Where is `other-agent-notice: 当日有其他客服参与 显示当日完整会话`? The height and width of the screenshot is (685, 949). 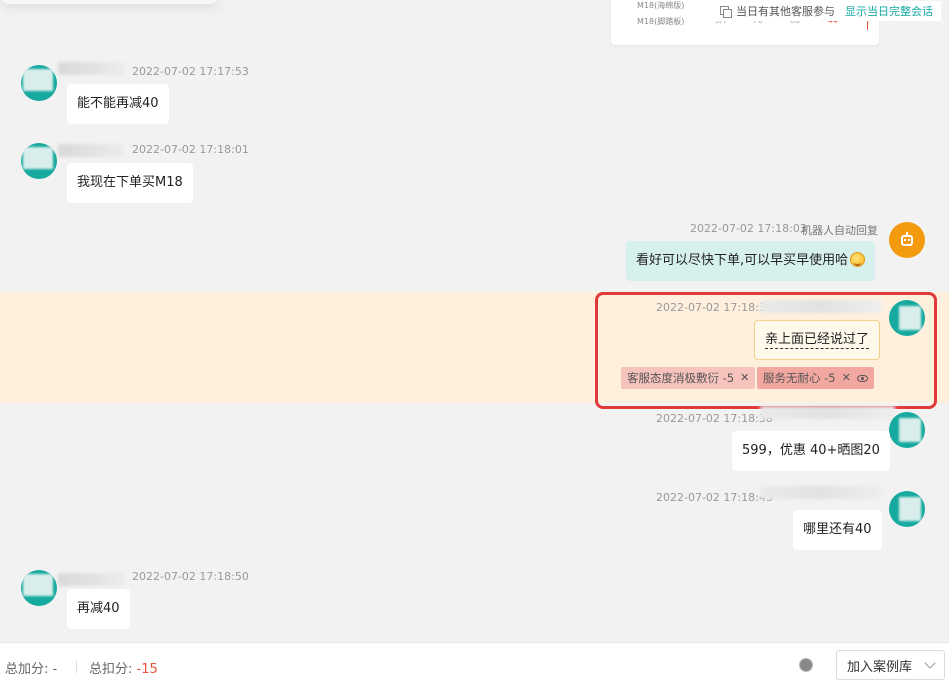
other-agent-notice: 当日有其他客服参与 显示当日完整会话 is located at coordinates (827, 11).